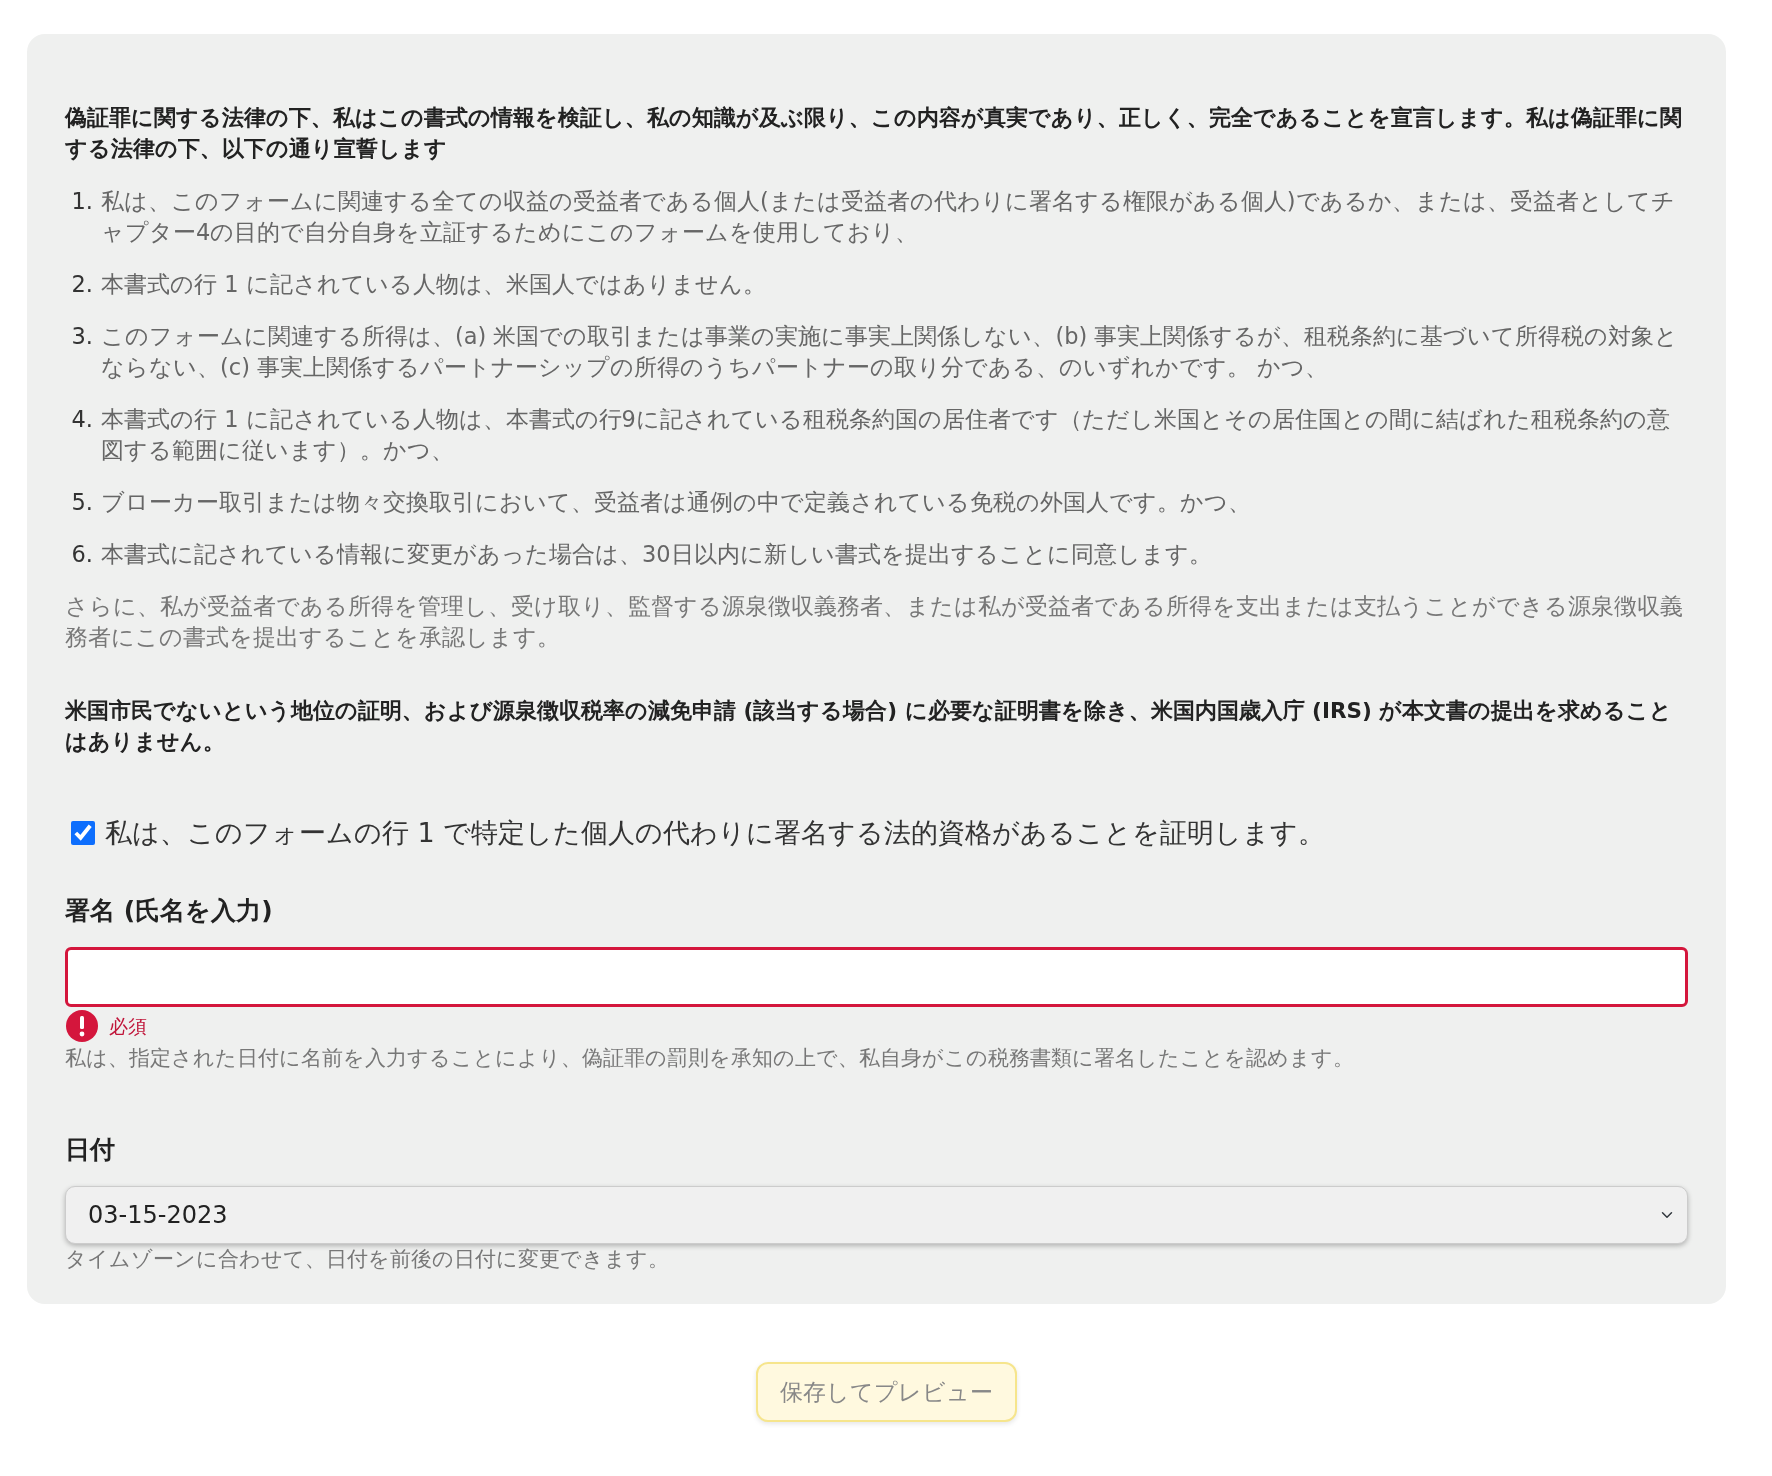  I want to click on field-label: 日付, so click(90, 1149).